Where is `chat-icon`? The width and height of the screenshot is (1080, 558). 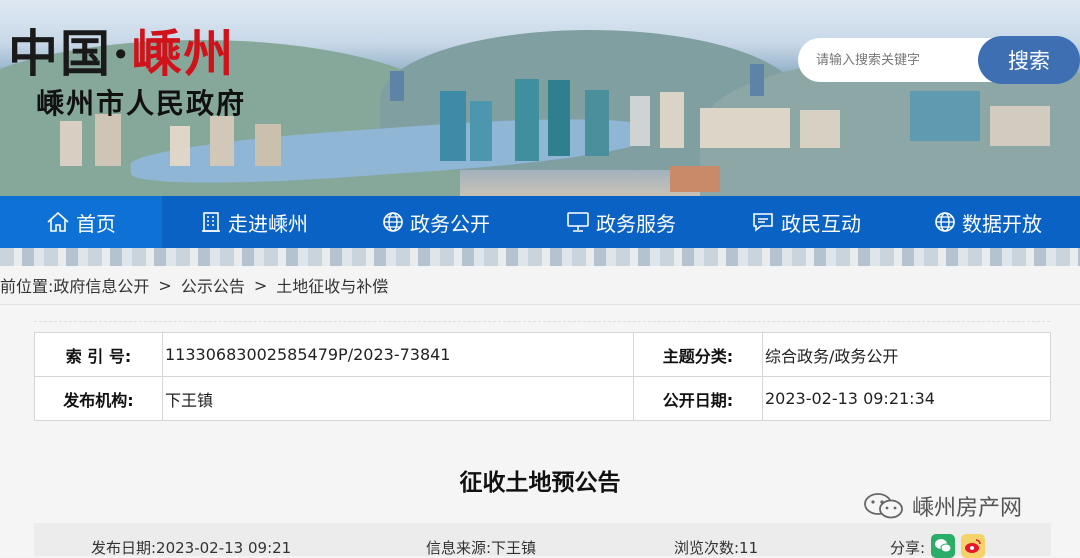
chat-icon is located at coordinates (763, 222).